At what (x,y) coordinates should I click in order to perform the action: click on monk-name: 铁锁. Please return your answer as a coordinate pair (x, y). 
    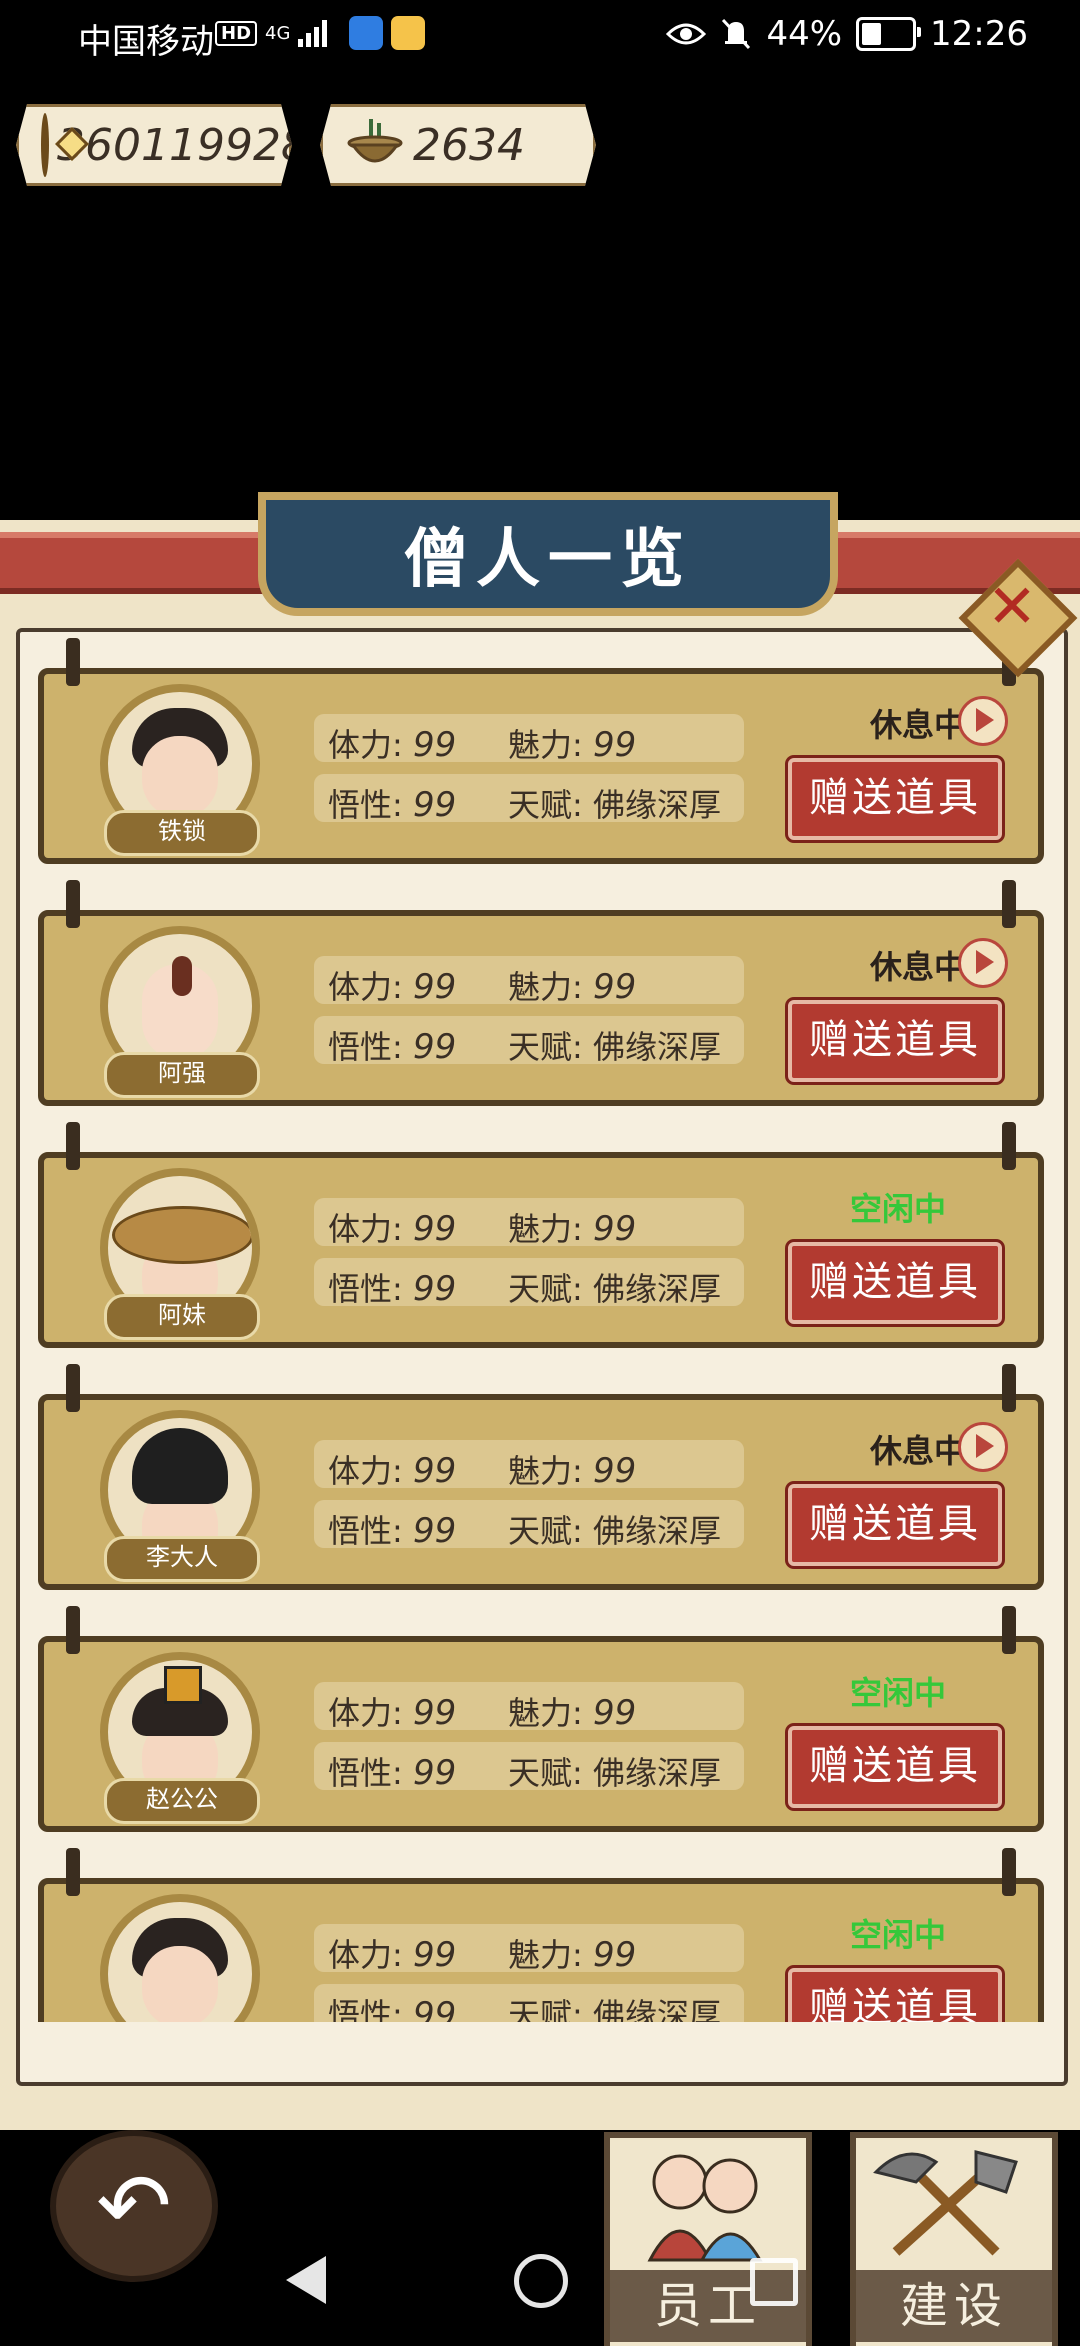
    Looking at the image, I should click on (182, 833).